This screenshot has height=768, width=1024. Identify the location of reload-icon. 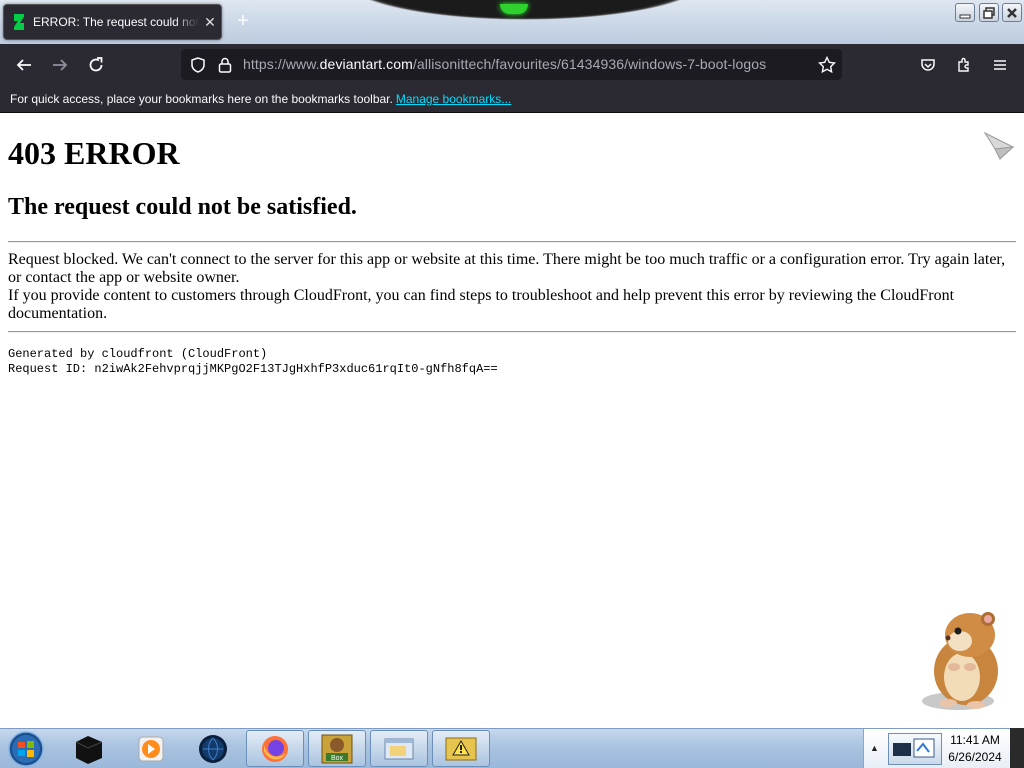
(96, 64).